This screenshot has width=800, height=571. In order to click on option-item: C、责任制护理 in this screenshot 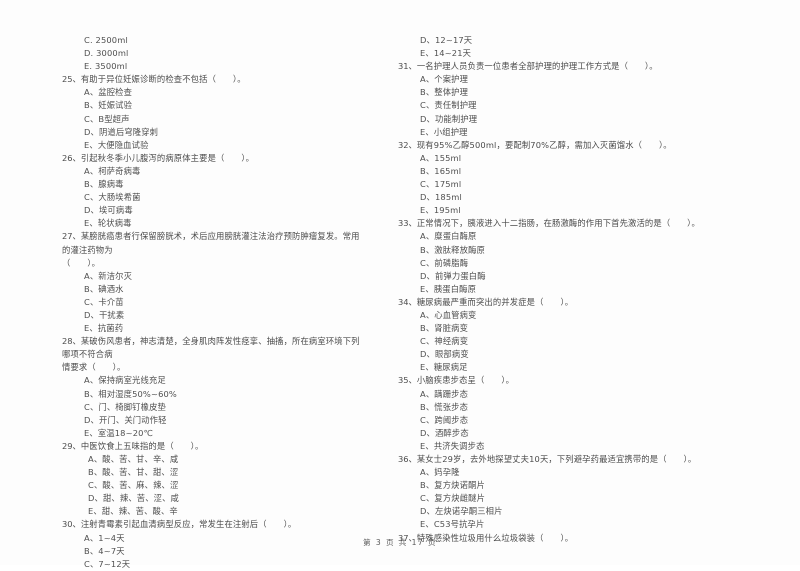, I will do `click(448, 105)`.